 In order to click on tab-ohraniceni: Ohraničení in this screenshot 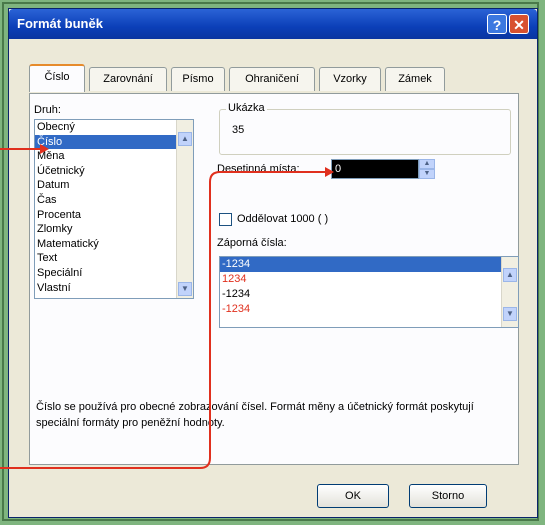, I will do `click(272, 79)`.